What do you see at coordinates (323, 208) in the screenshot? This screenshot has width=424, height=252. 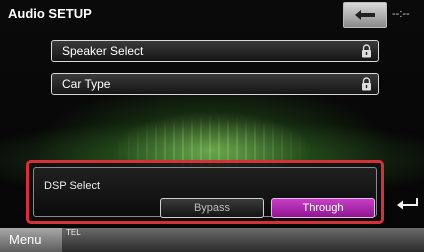 I see `through-button: Through` at bounding box center [323, 208].